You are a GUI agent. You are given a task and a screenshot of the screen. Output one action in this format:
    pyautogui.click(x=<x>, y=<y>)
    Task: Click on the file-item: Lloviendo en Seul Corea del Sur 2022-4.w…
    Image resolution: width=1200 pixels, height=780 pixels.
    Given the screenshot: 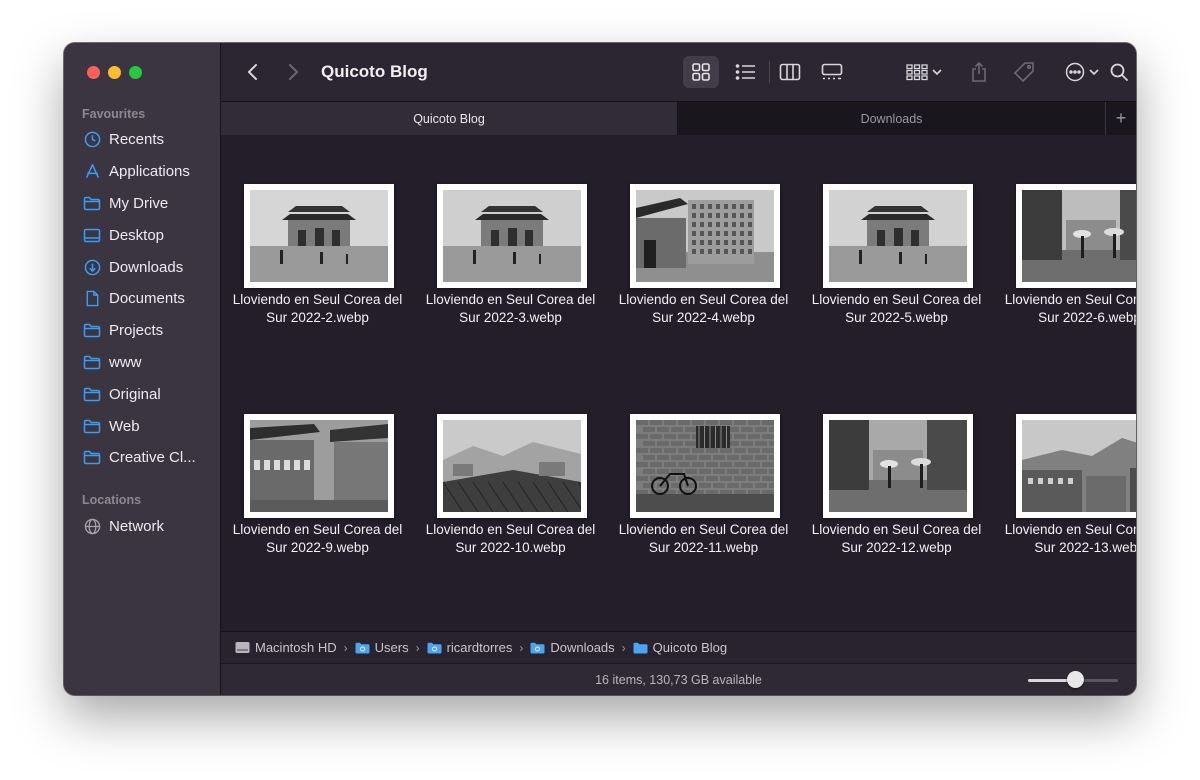 What is the action you would take?
    pyautogui.click(x=703, y=235)
    